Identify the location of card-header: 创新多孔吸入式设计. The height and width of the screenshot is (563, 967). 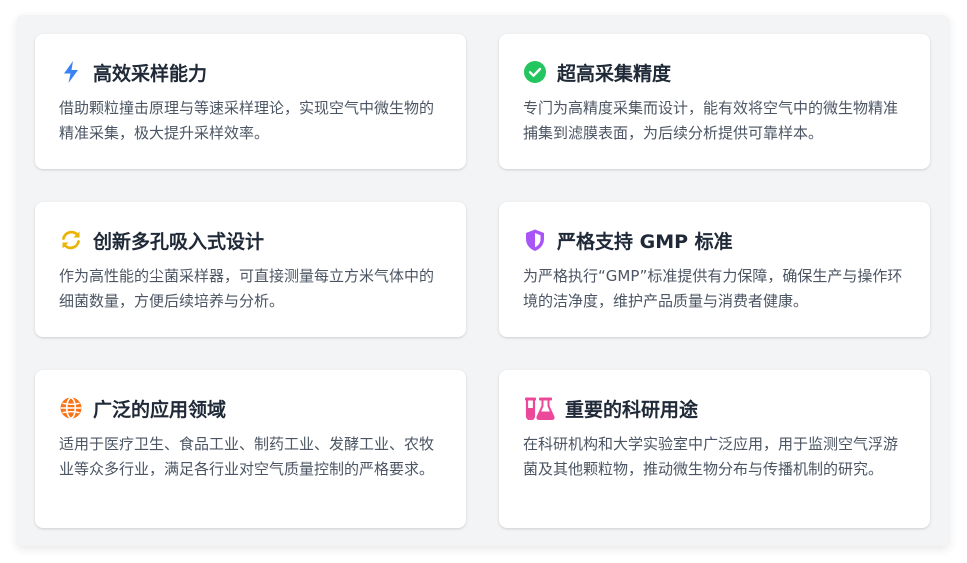
(251, 240).